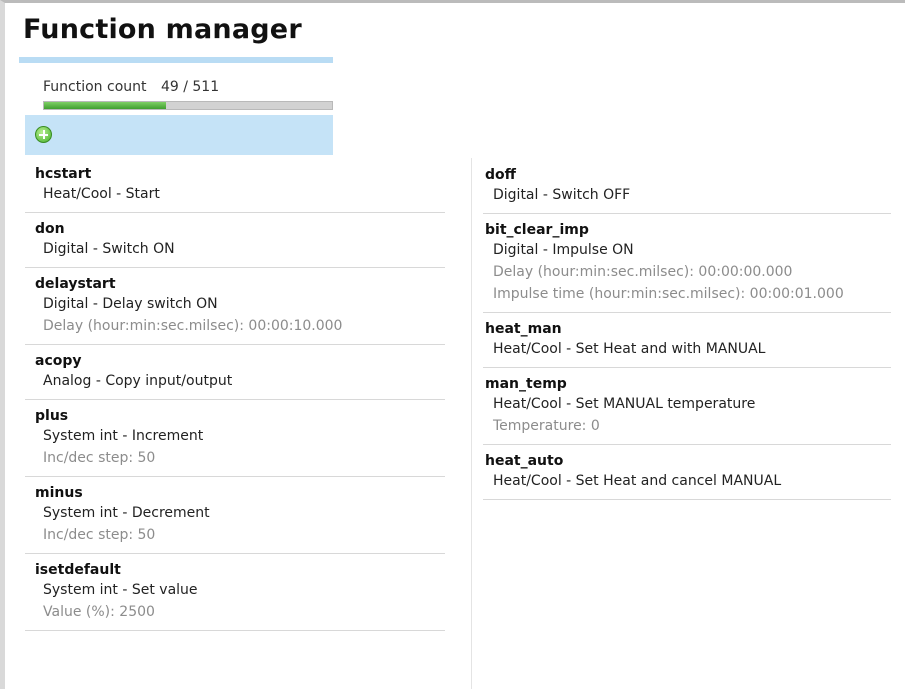  What do you see at coordinates (563, 250) in the screenshot?
I see `function-description: Digital - Impulse ON` at bounding box center [563, 250].